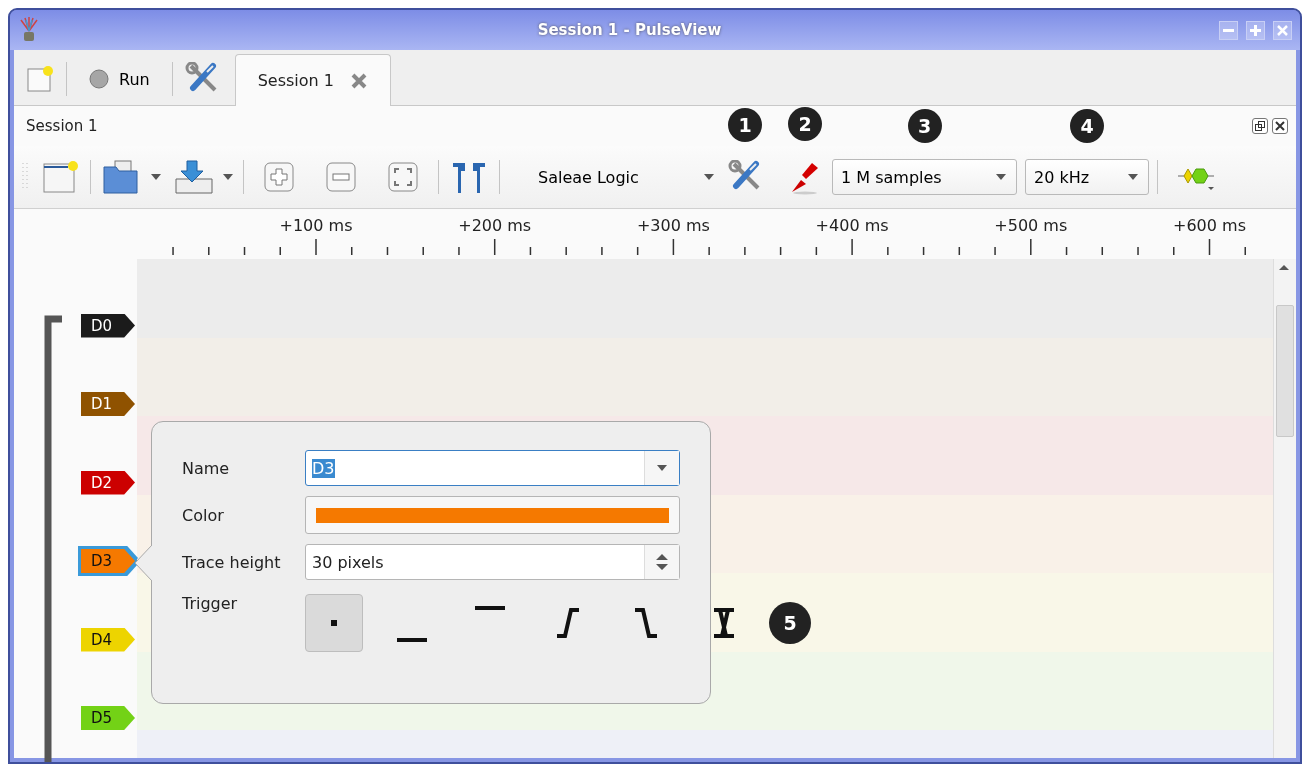 This screenshot has height=766, width=1310. What do you see at coordinates (924, 177) in the screenshot?
I see `sample-count-combo: 1 M samples` at bounding box center [924, 177].